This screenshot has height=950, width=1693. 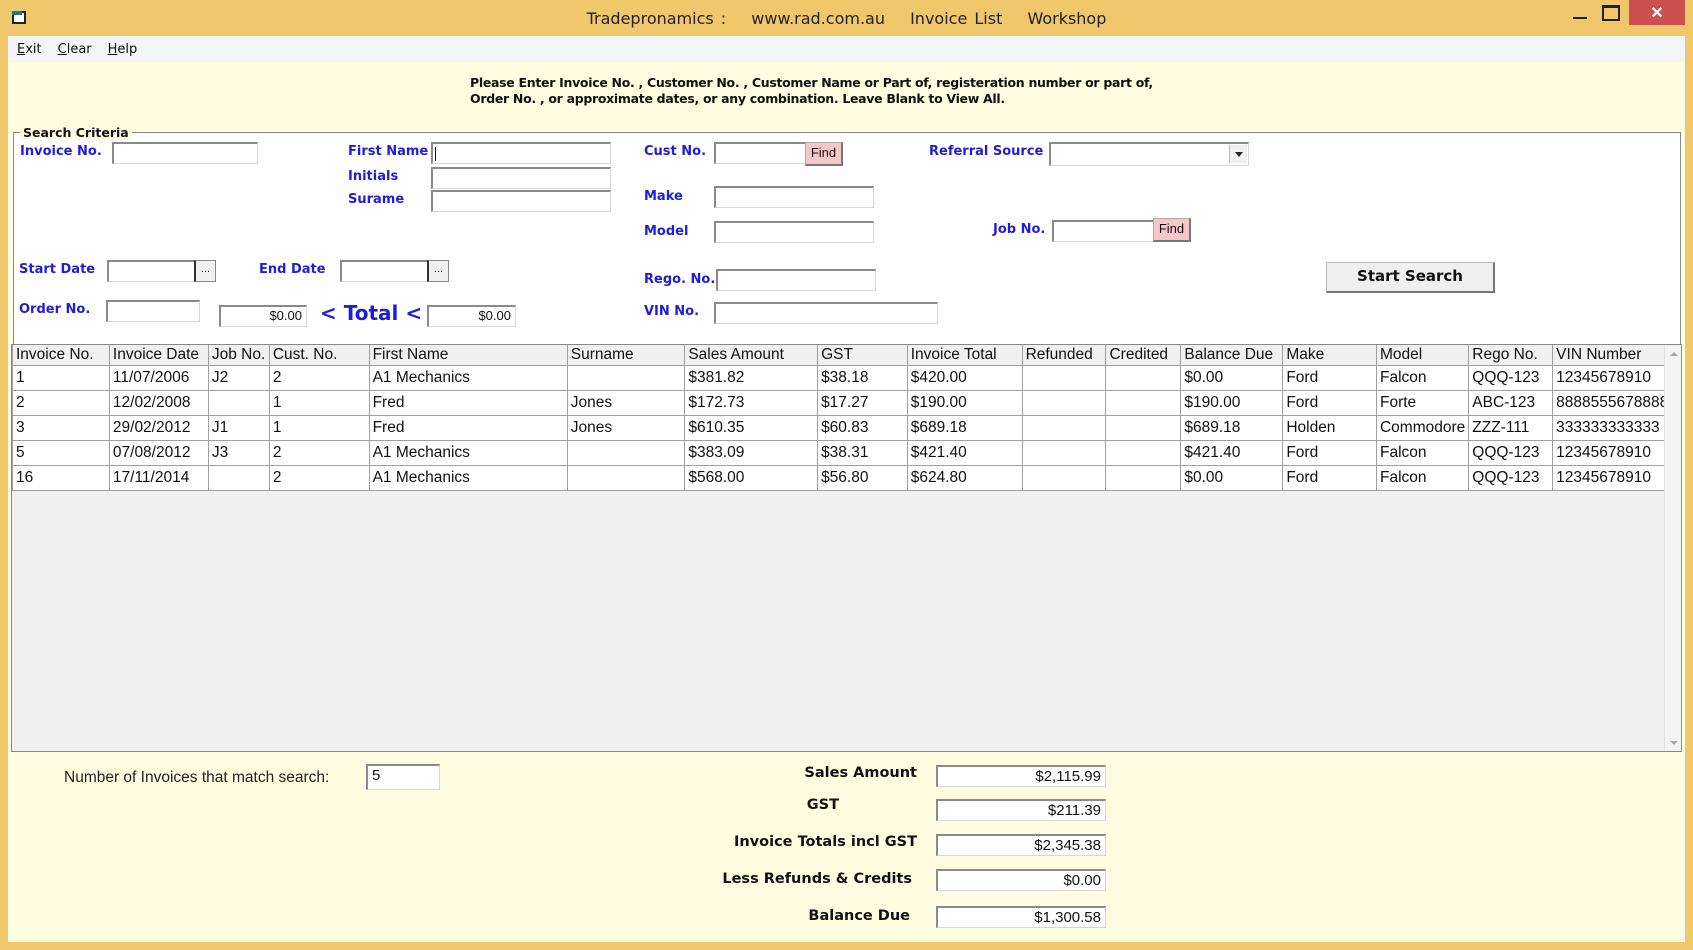 I want to click on column-header: VIN Number, so click(x=1616, y=355).